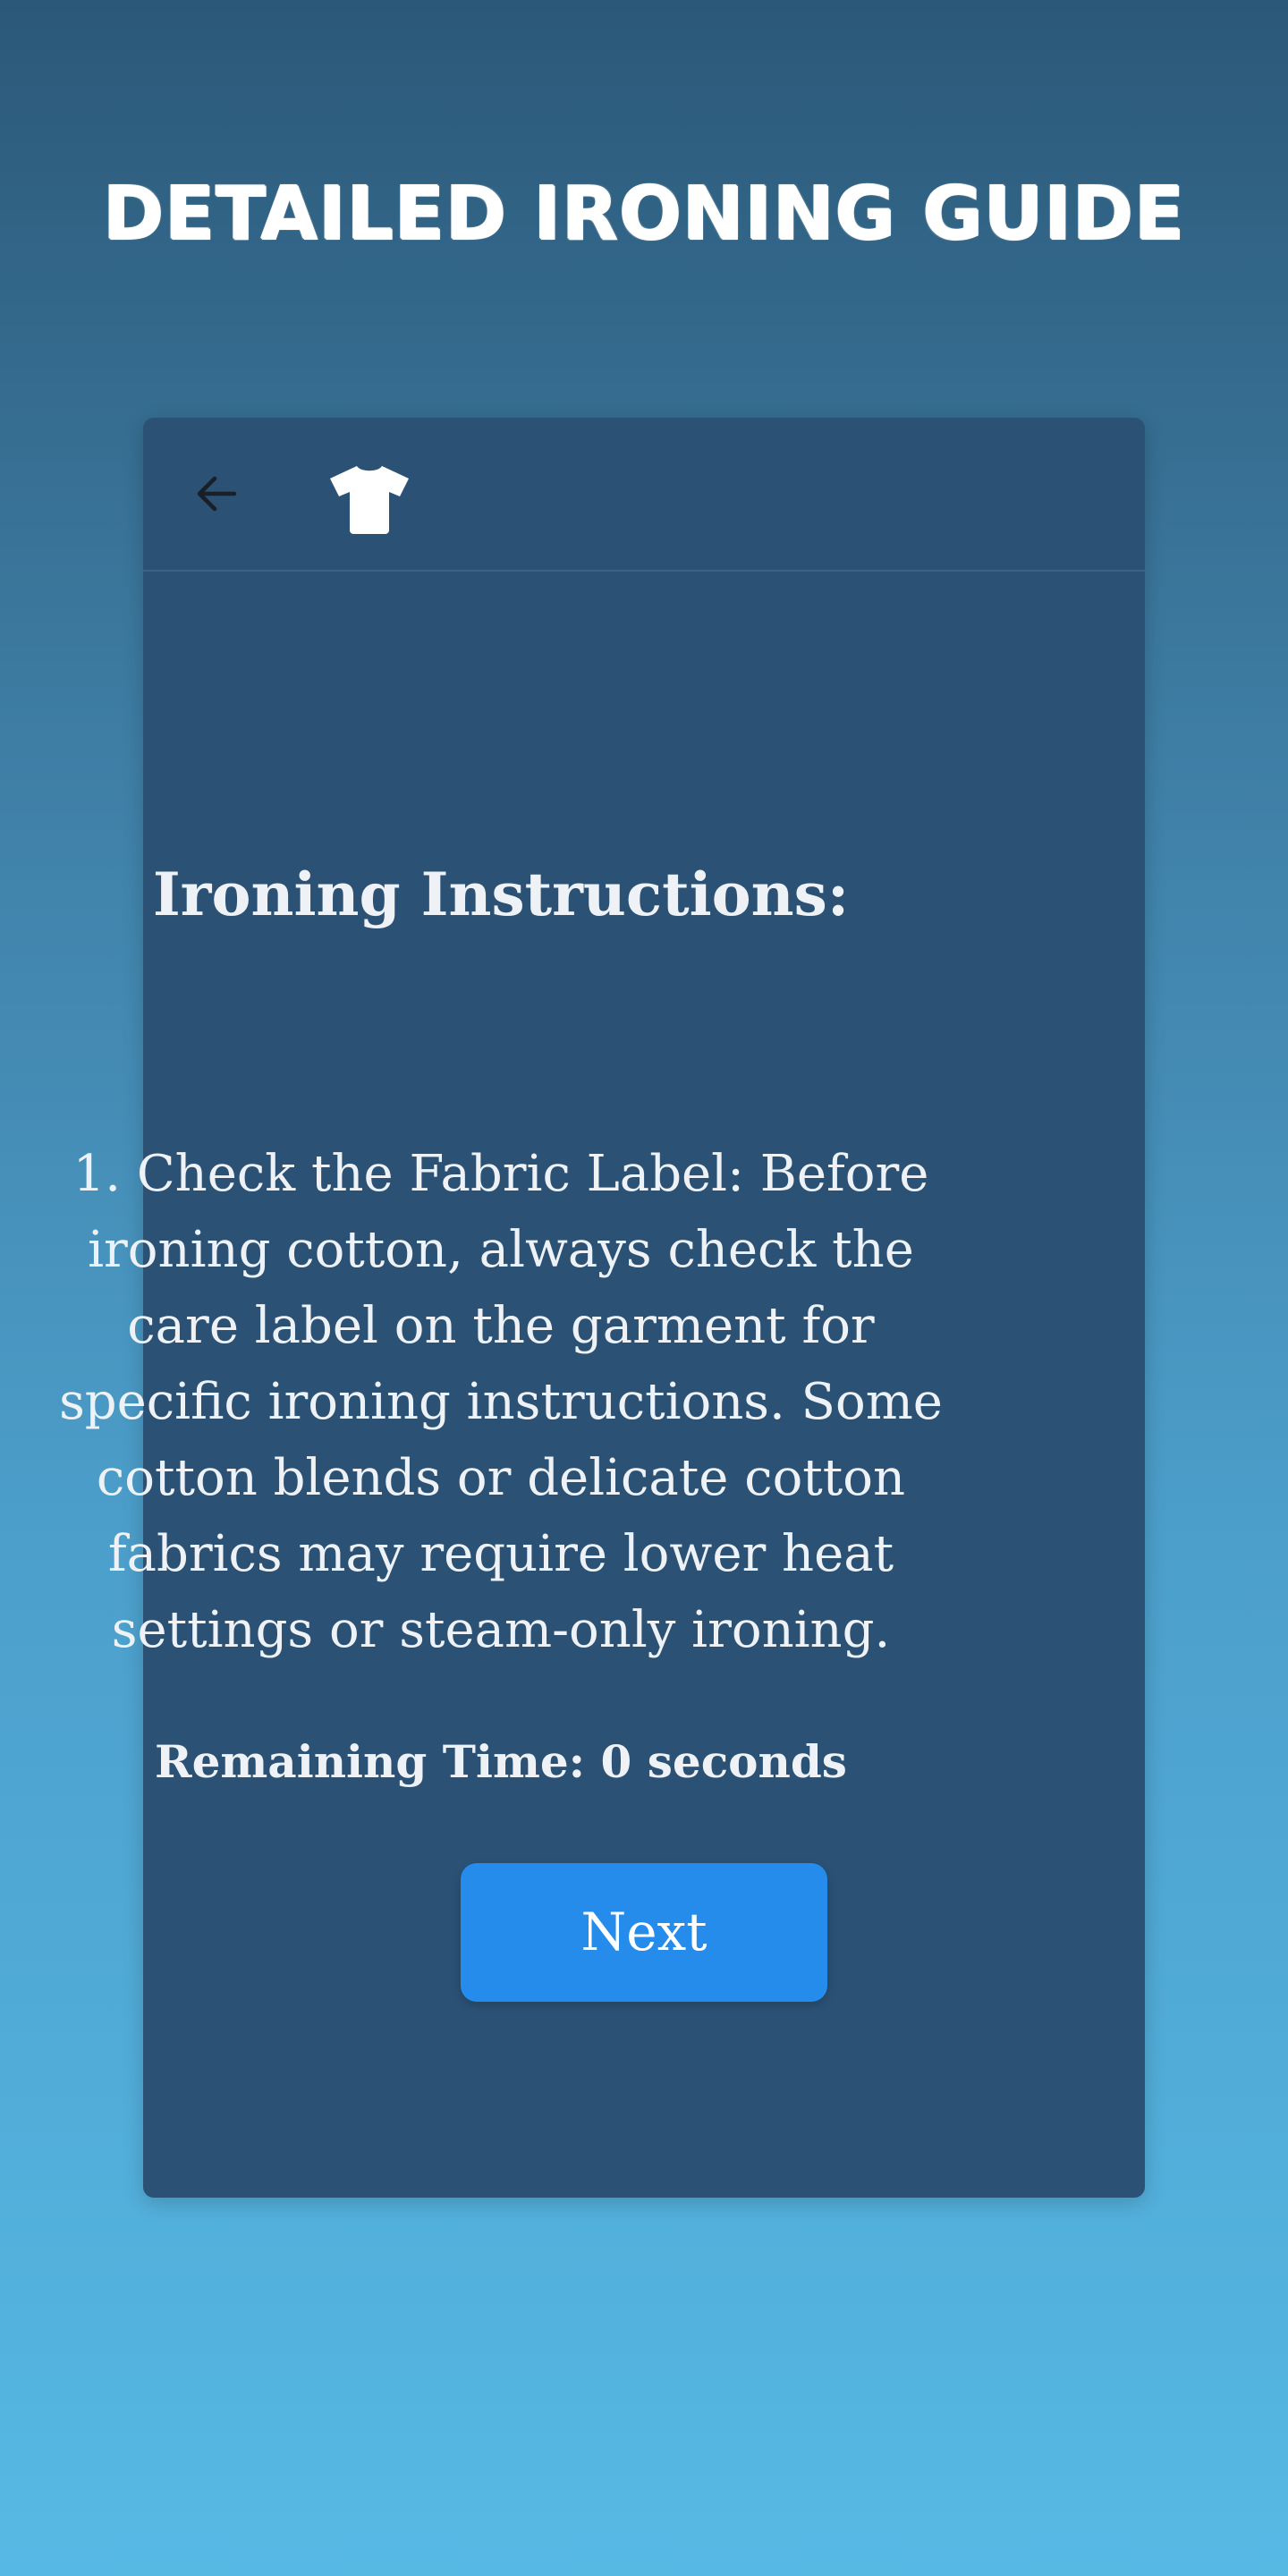  I want to click on arrow-left-icon, so click(217, 494).